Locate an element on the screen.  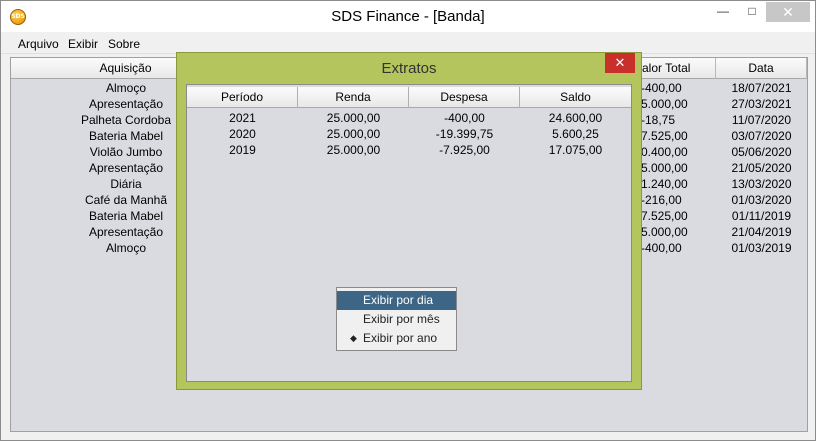
menu-bar: Arquivo Exibir Sobre is located at coordinates (408, 43).